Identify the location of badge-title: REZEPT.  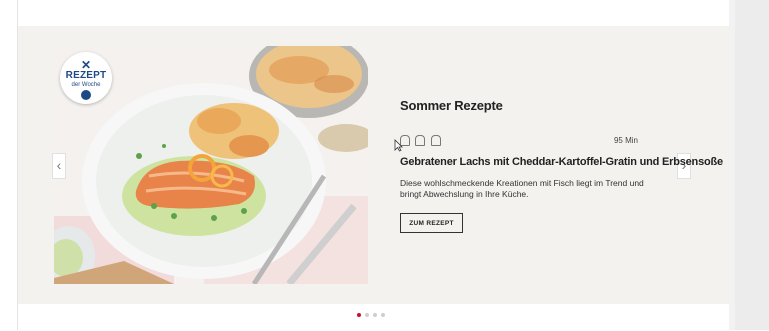
(86, 75).